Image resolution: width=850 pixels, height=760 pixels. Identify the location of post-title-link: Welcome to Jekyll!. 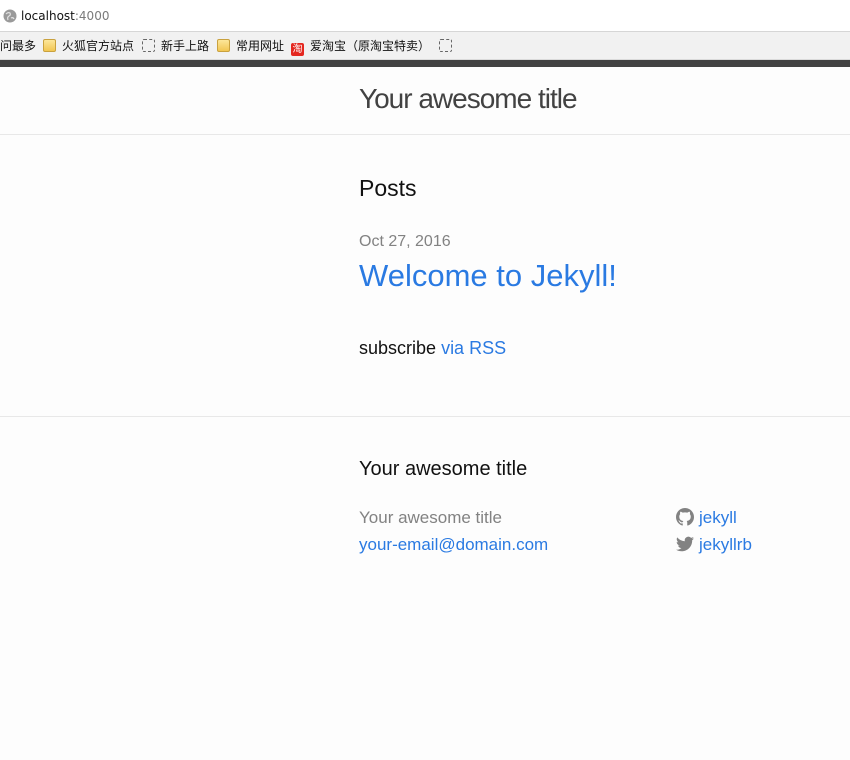
(488, 276).